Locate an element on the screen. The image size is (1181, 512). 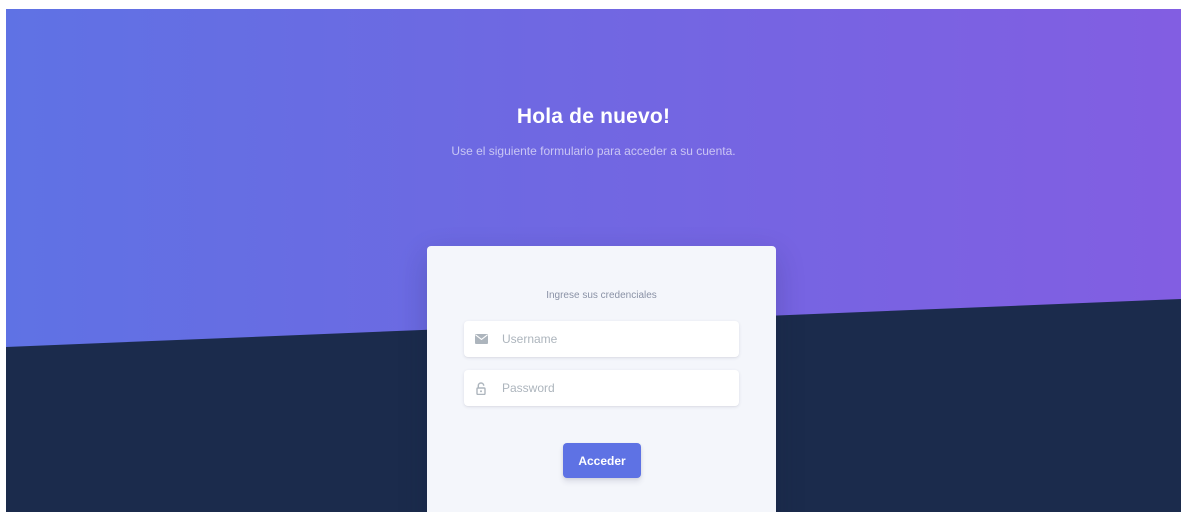
password-input-group is located at coordinates (601, 388).